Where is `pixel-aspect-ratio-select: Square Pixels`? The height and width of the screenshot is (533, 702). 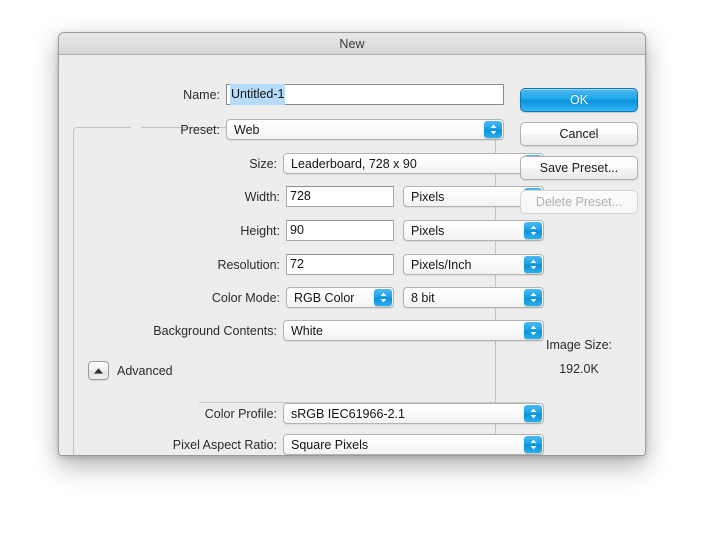 pixel-aspect-ratio-select: Square Pixels is located at coordinates (413, 444).